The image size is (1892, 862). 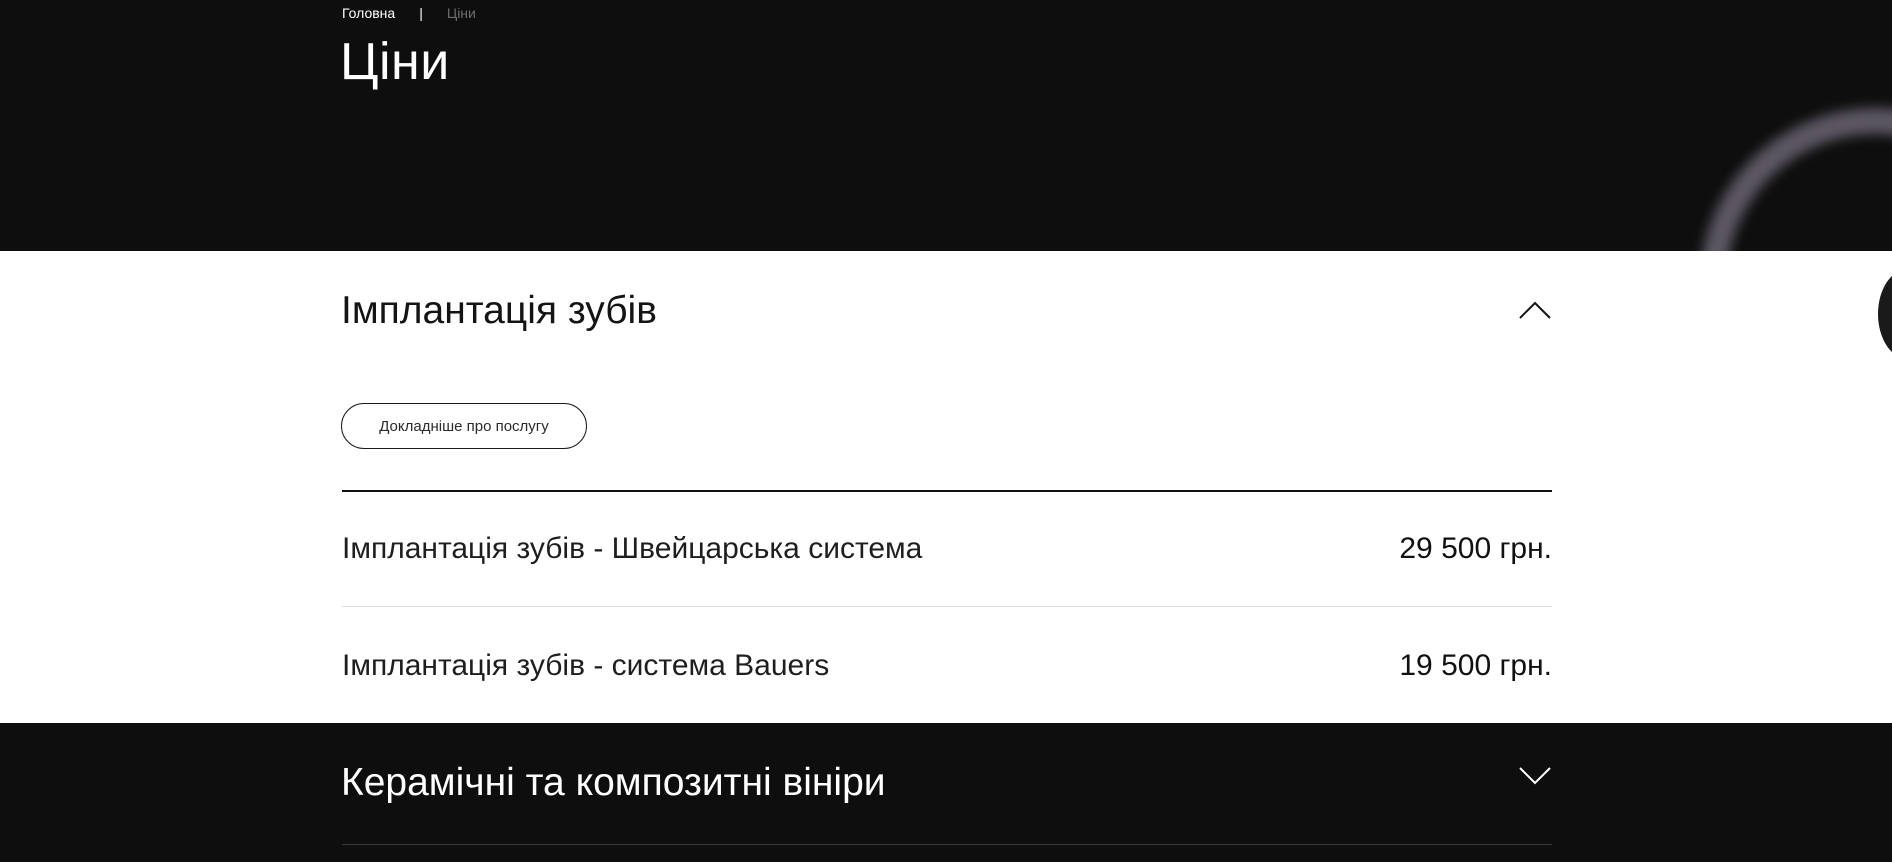 I want to click on decorative-ring, so click(x=1763, y=147).